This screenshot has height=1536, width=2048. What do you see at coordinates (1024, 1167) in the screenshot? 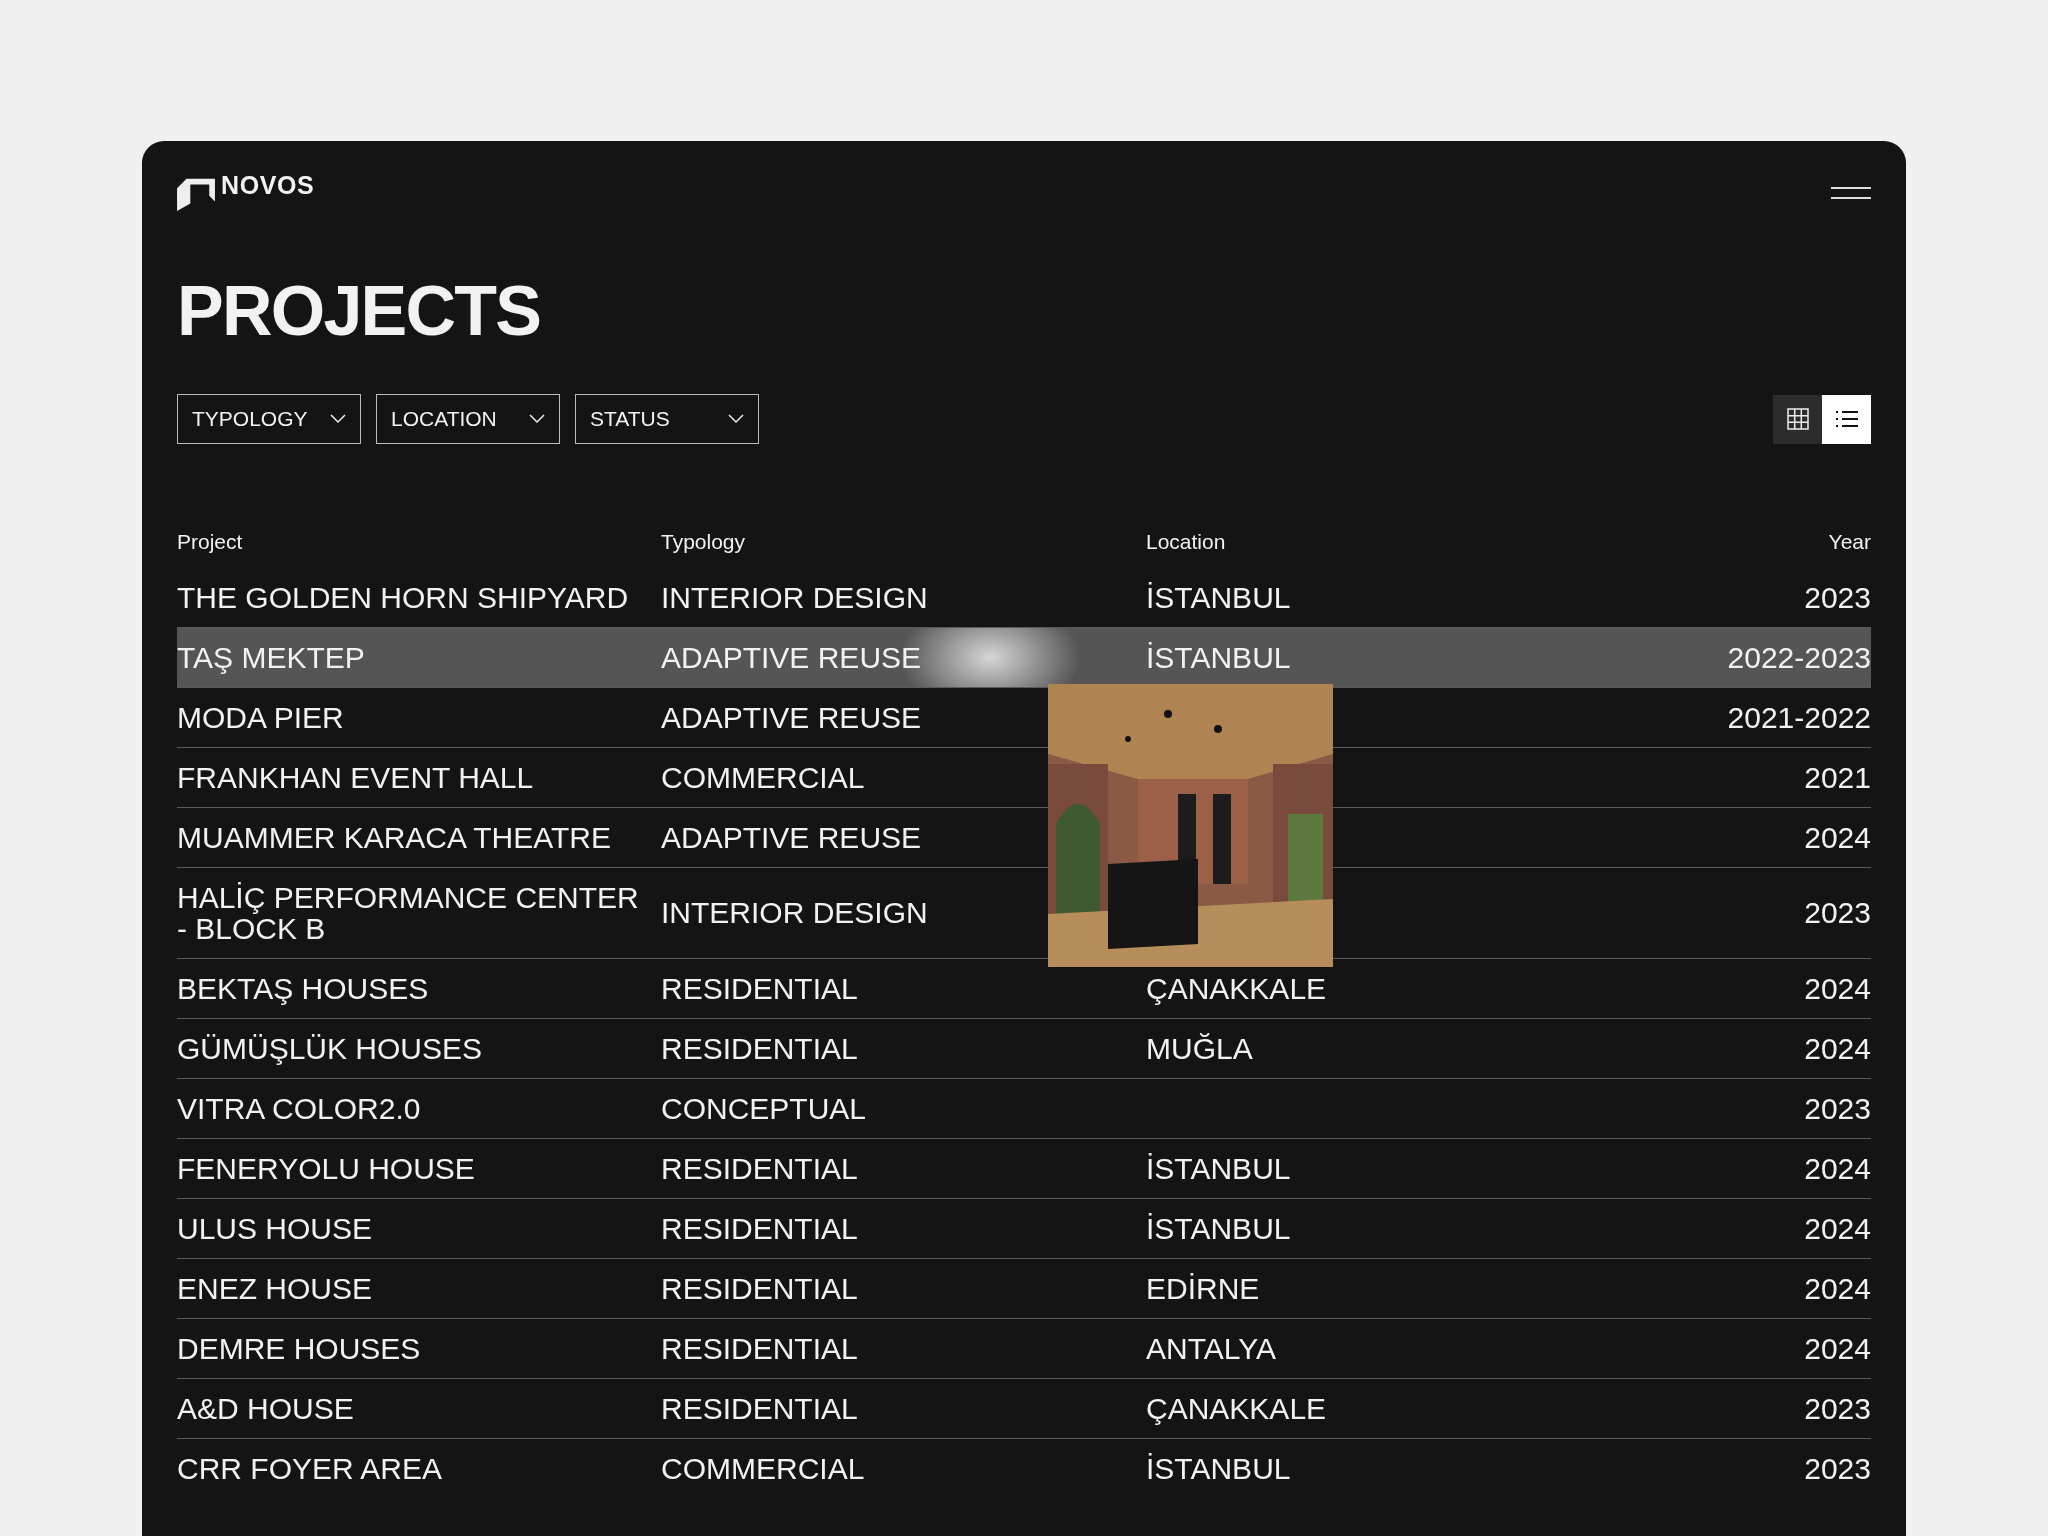
I see `table-row: FENERYOLU HOUSE RESIDENTIAL İSTANBUL 2024` at bounding box center [1024, 1167].